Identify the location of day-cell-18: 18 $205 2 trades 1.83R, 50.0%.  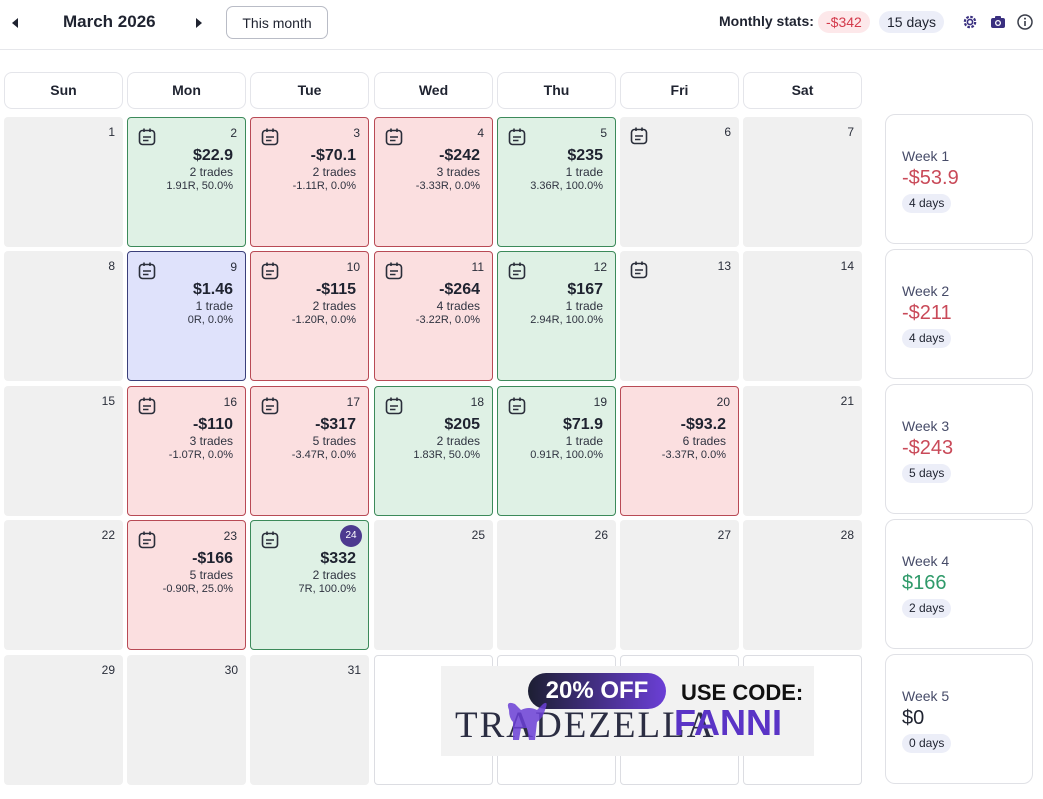
(433, 451).